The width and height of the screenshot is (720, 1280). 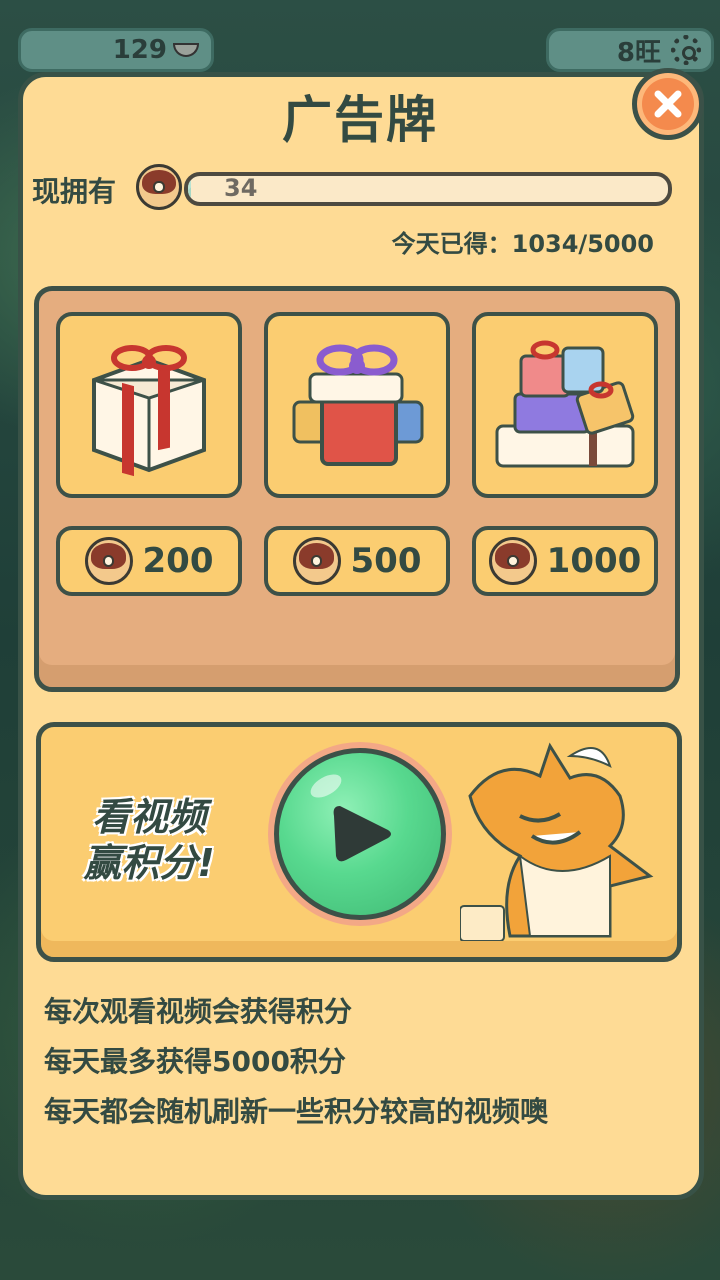 I want to click on points-progress-bar: 34, so click(x=428, y=189).